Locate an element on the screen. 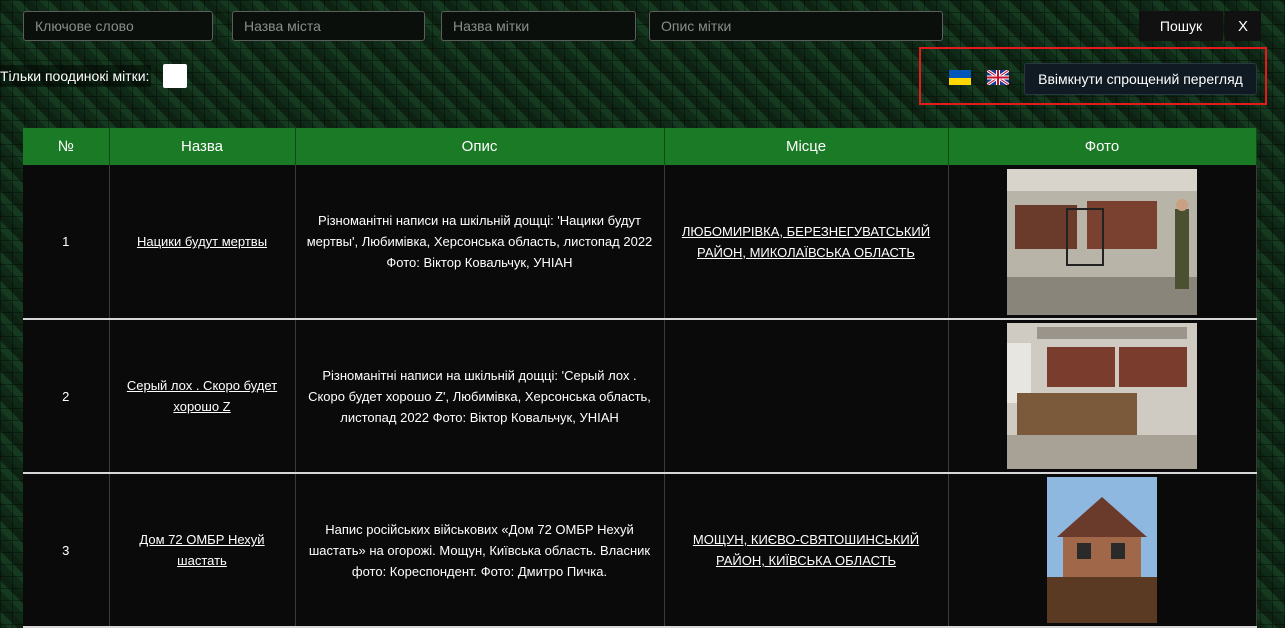 The height and width of the screenshot is (628, 1285). language-view-toolbar: Ввімкнути спрощений перегляд is located at coordinates (1093, 76).